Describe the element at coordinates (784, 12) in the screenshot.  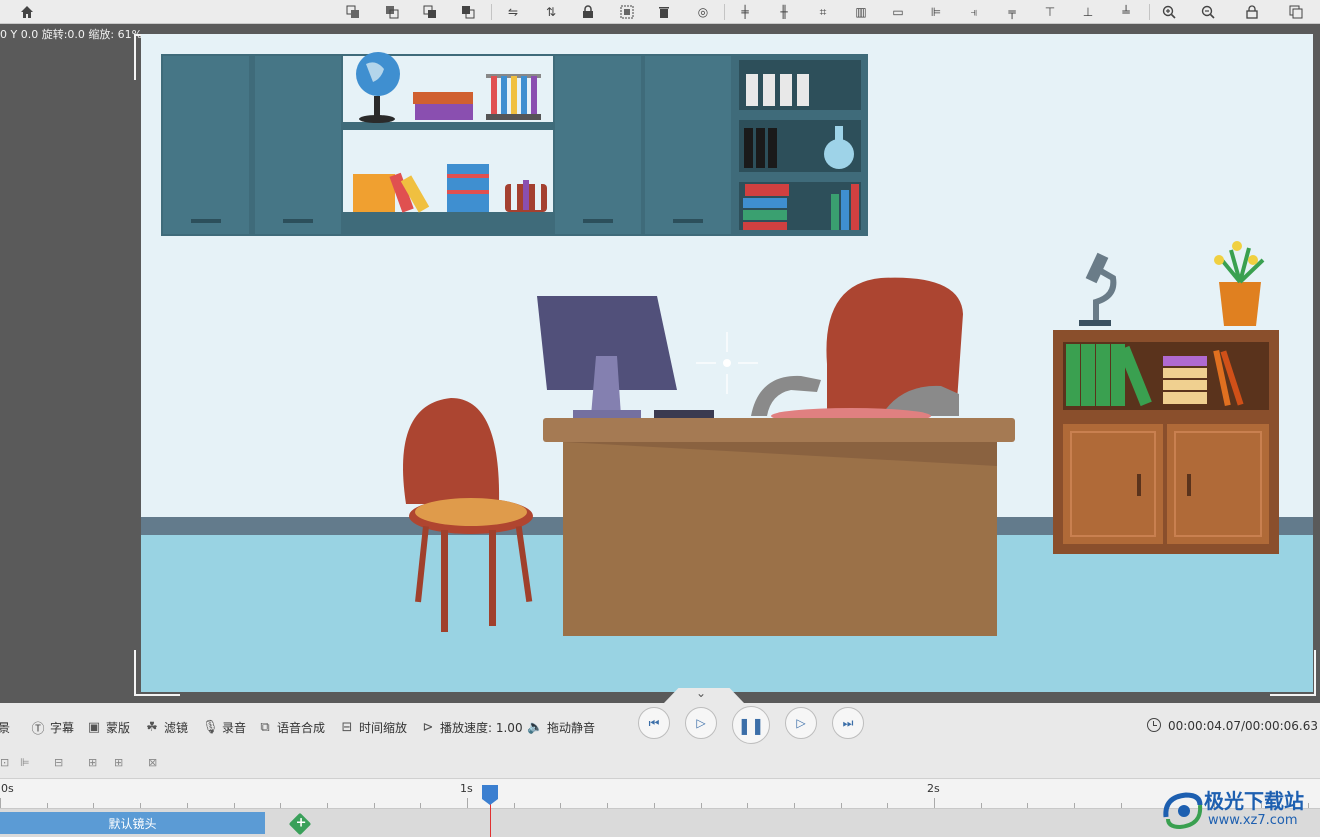
I see `distribute-h-icon: ╫` at that location.